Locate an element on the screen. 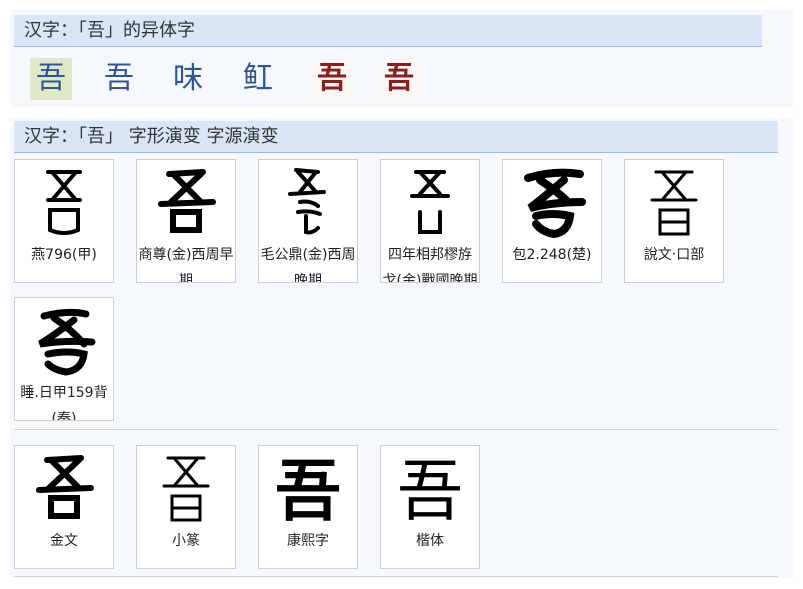 The width and height of the screenshot is (803, 589). oracle-bone-glyph-icon is located at coordinates (64, 206).